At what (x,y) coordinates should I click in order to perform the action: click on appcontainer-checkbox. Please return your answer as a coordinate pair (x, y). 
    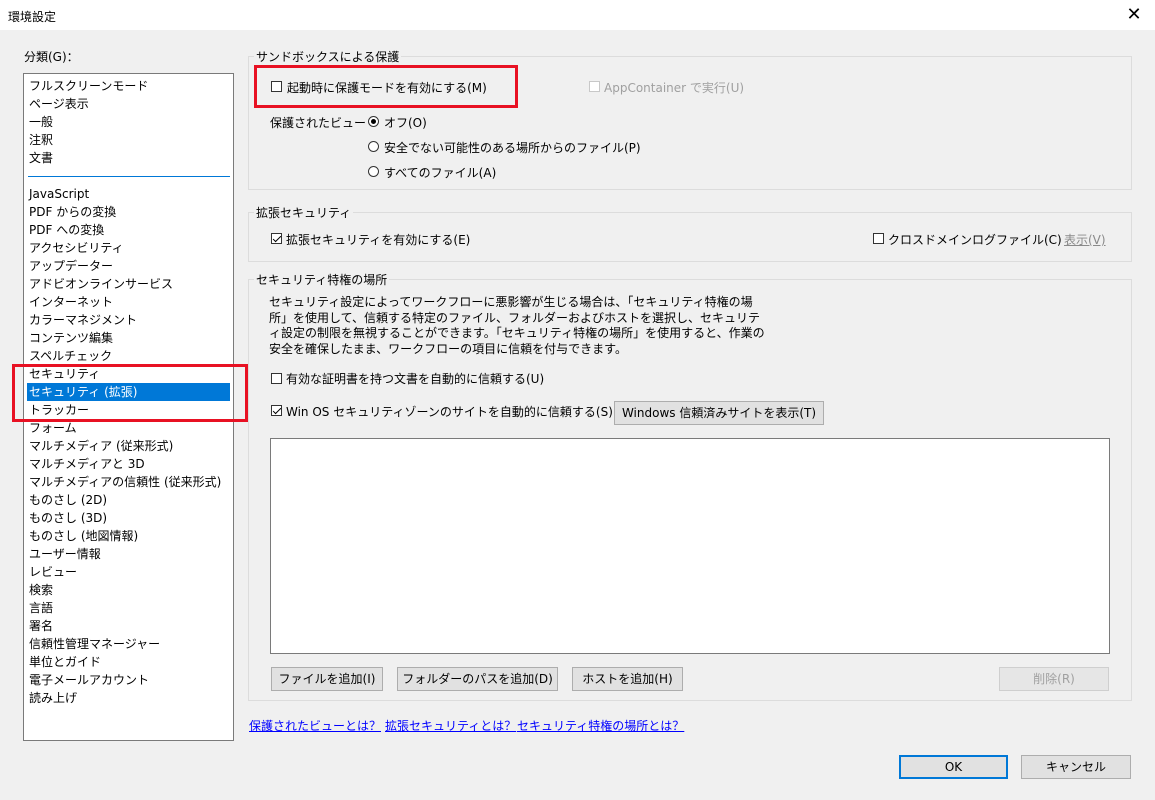
    Looking at the image, I should click on (594, 86).